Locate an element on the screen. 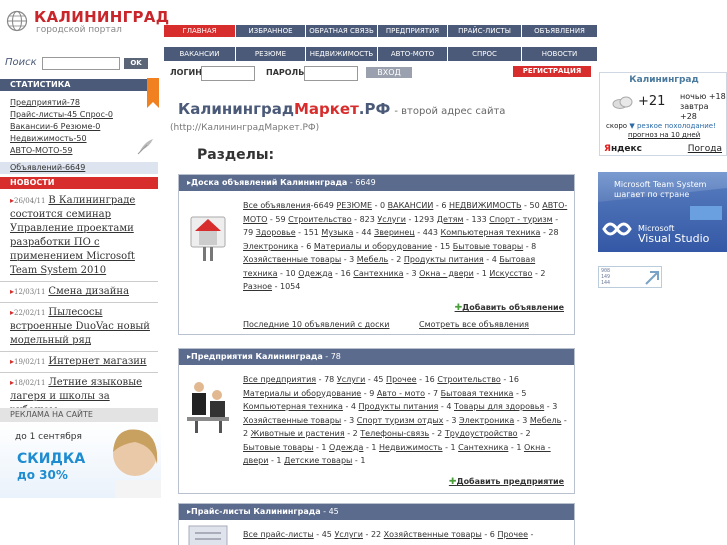 The width and height of the screenshot is (727, 545). companies-header: Предприятия Калининграда - 78 is located at coordinates (376, 357).